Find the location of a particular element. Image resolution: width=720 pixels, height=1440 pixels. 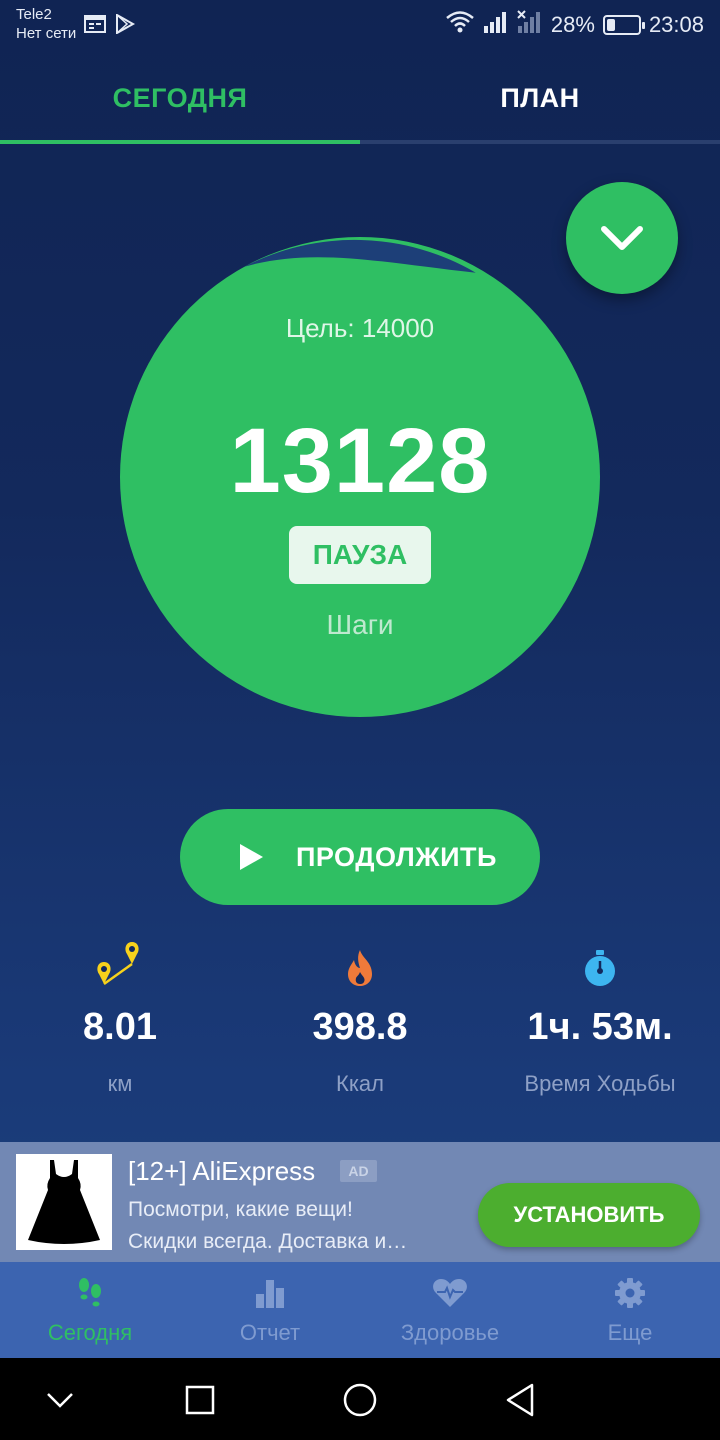

nav-label-more: Еще is located at coordinates (630, 1332).